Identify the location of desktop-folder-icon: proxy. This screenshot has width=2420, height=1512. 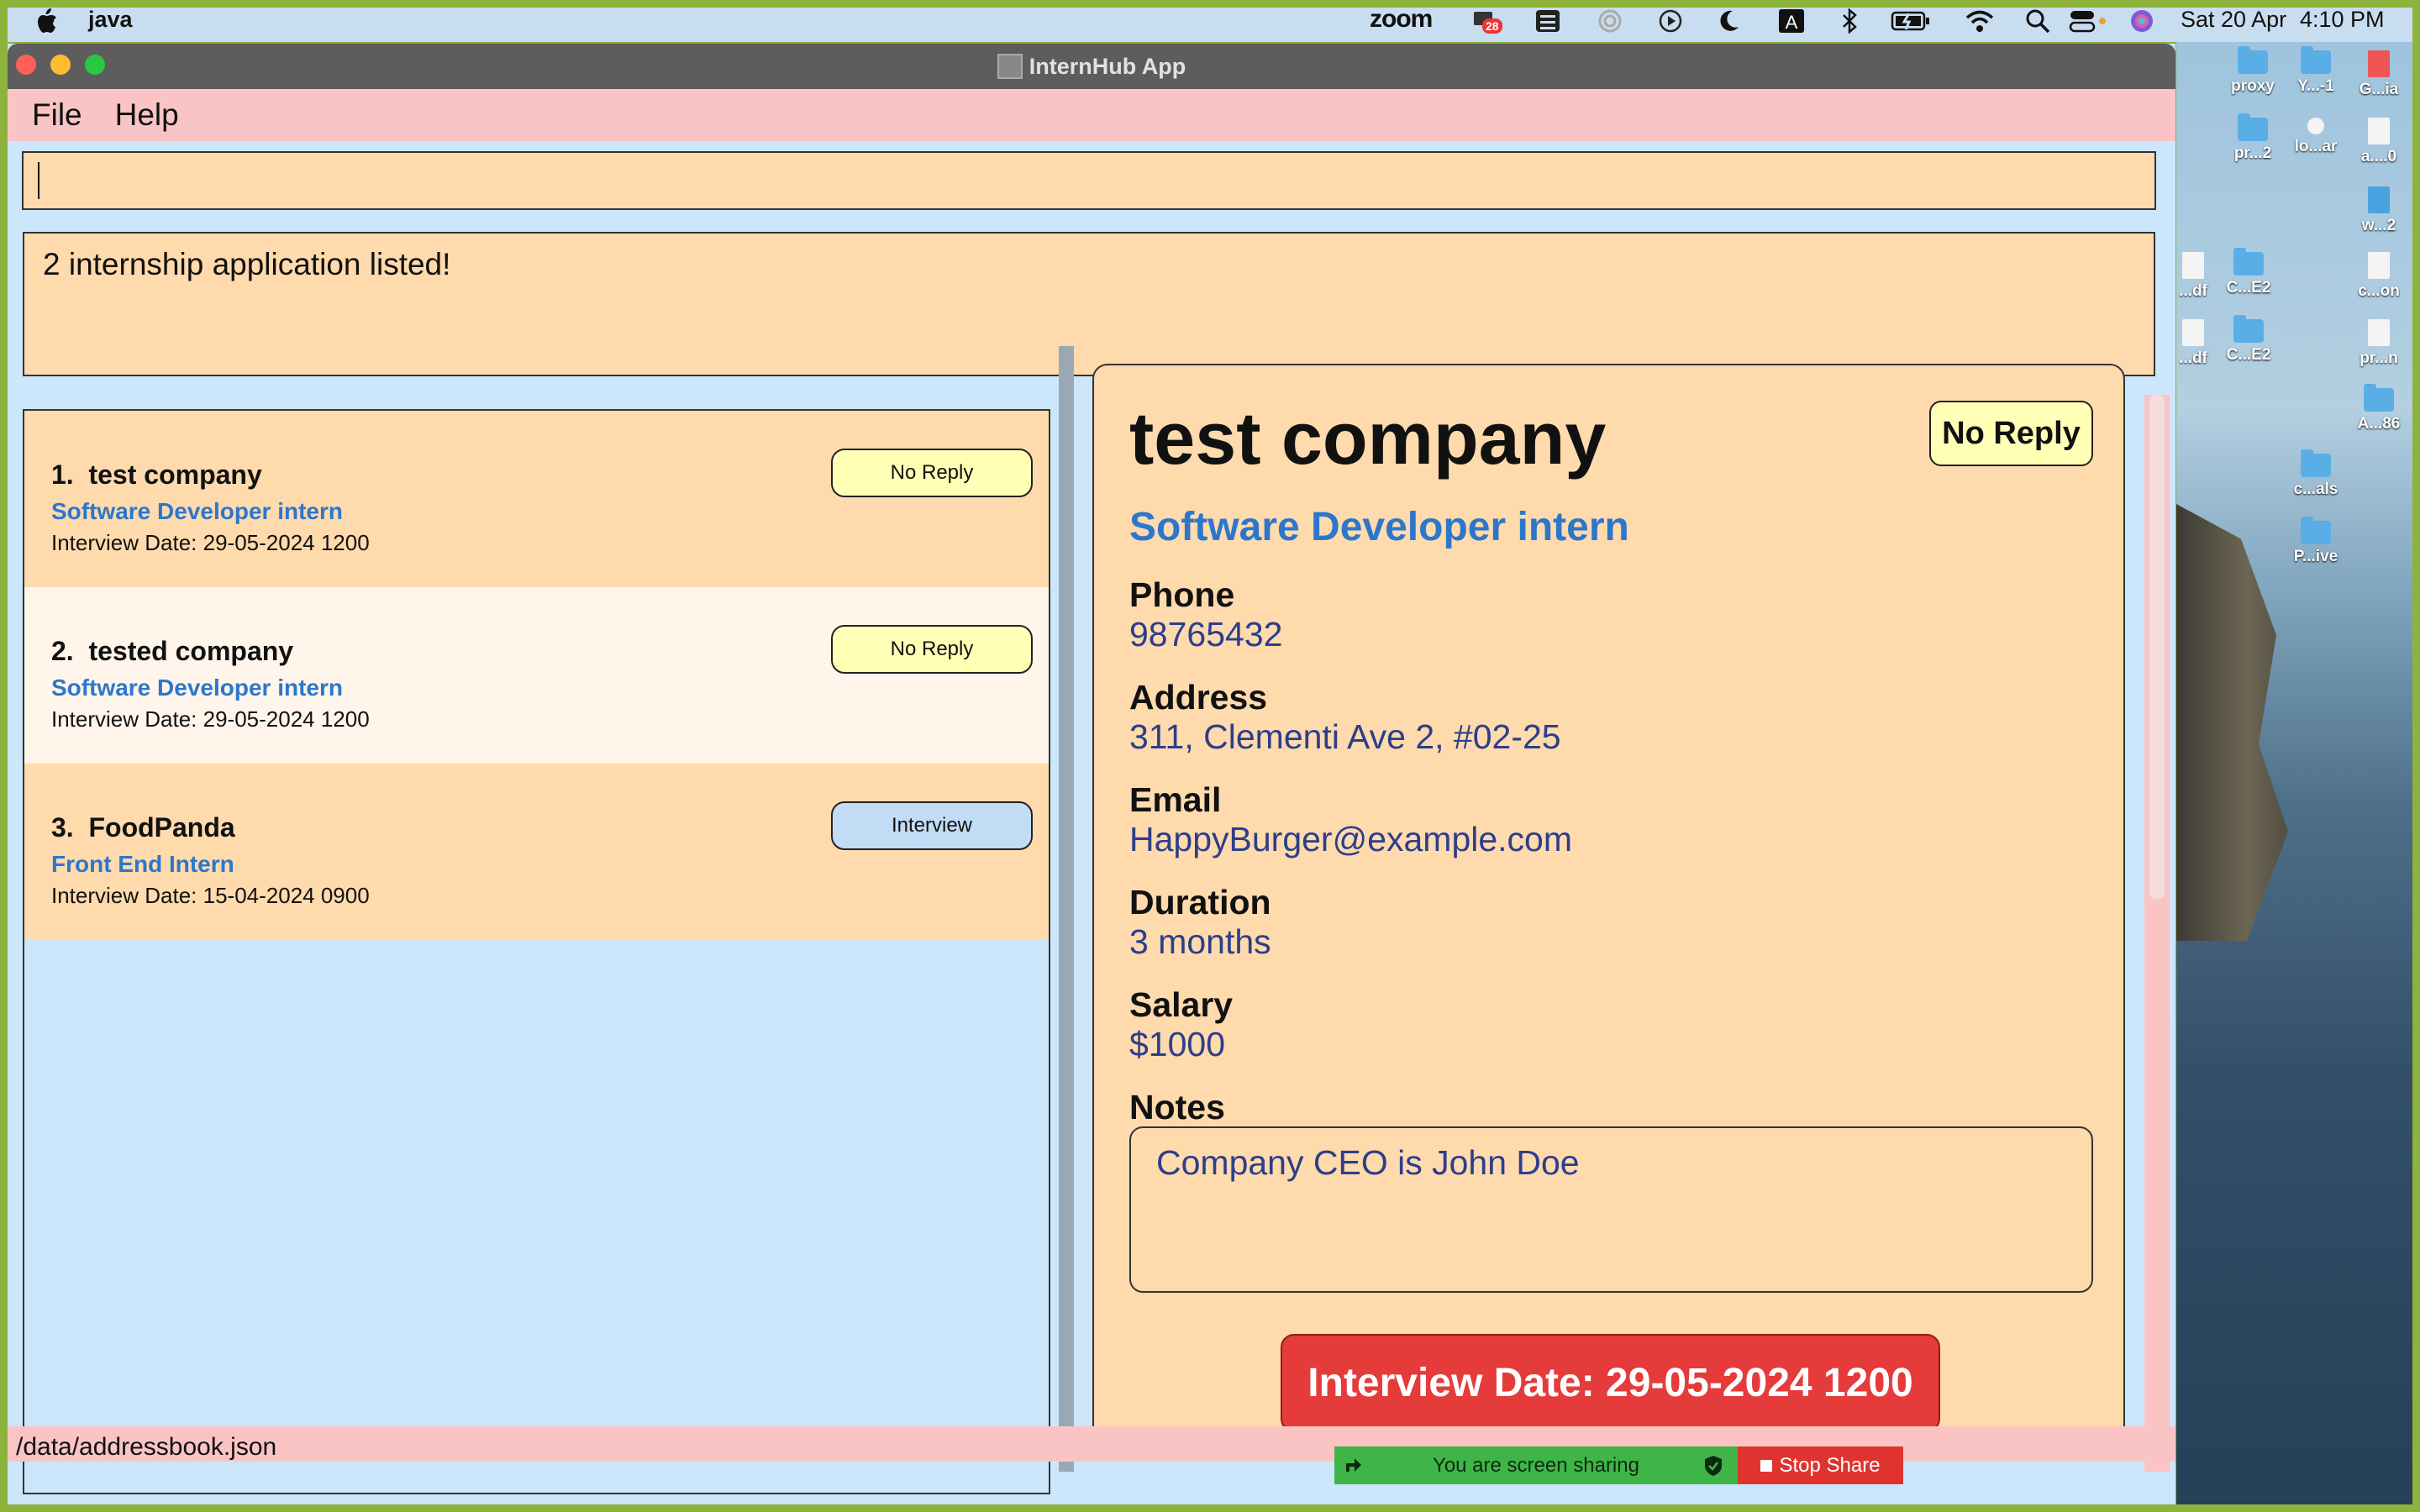
(2253, 71).